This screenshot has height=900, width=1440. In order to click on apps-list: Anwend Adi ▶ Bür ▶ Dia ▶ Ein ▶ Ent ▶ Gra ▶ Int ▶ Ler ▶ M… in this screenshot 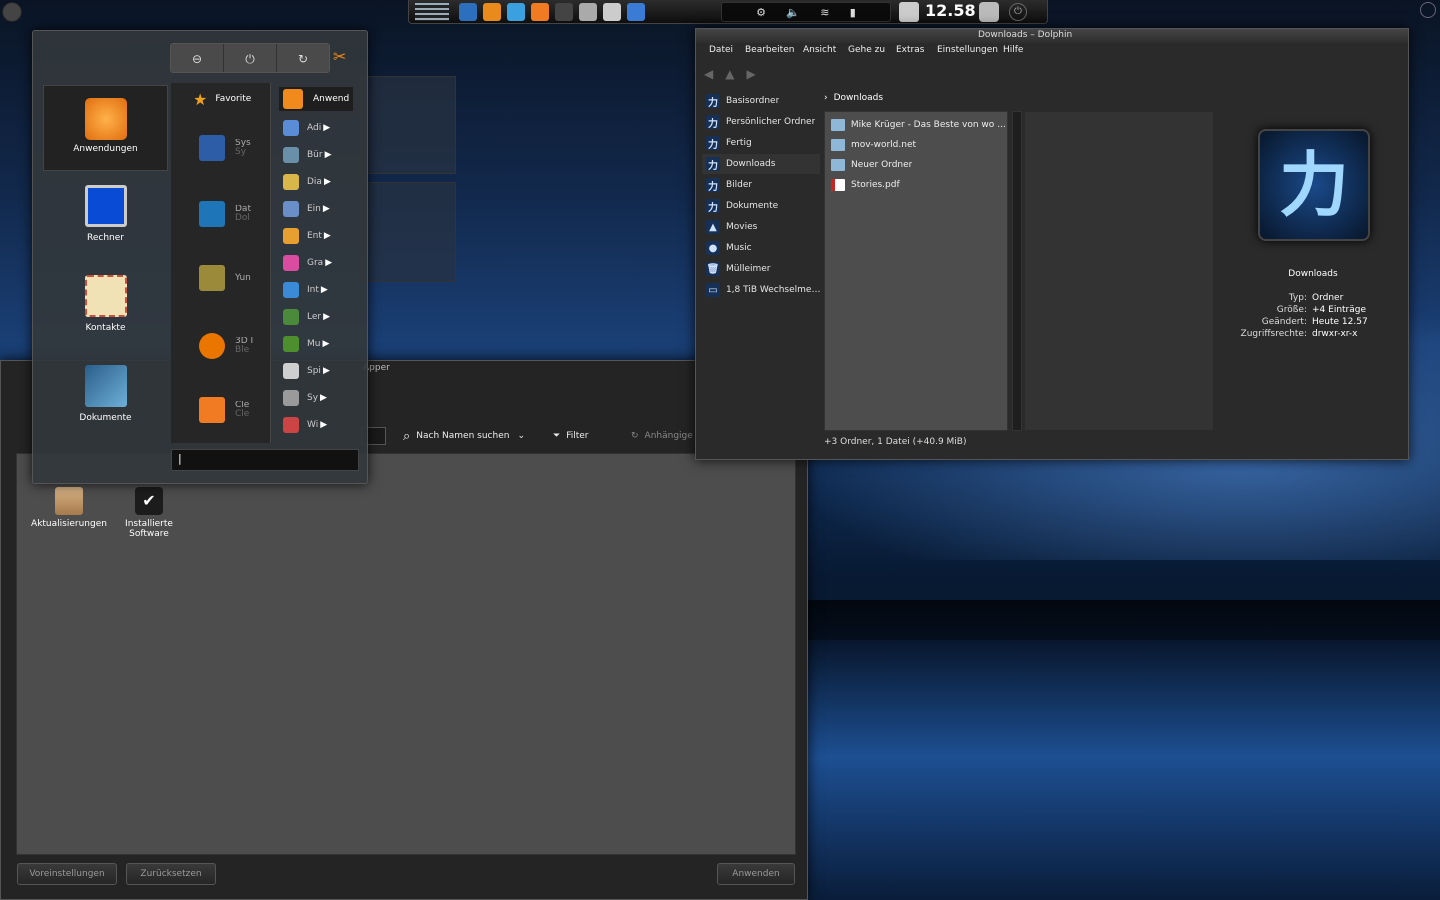, I will do `click(316, 263)`.